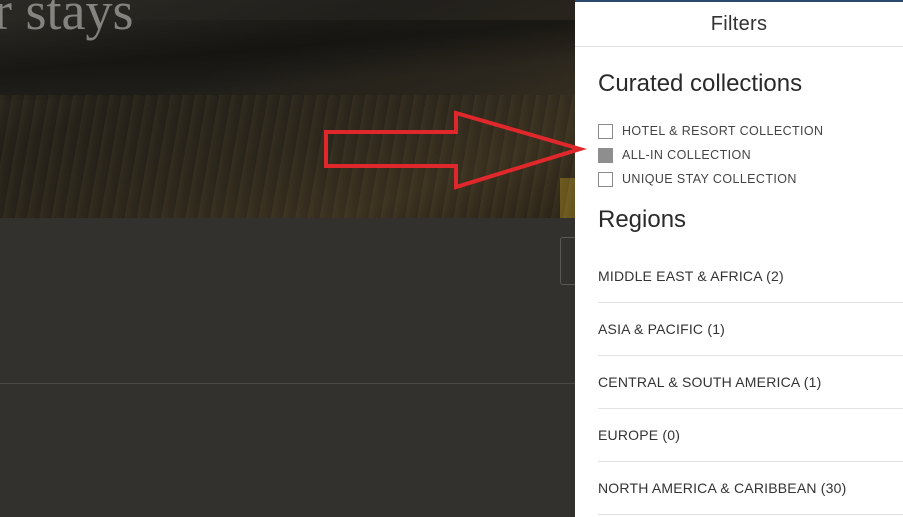 The image size is (903, 517). What do you see at coordinates (567, 261) in the screenshot?
I see `page-control-partial` at bounding box center [567, 261].